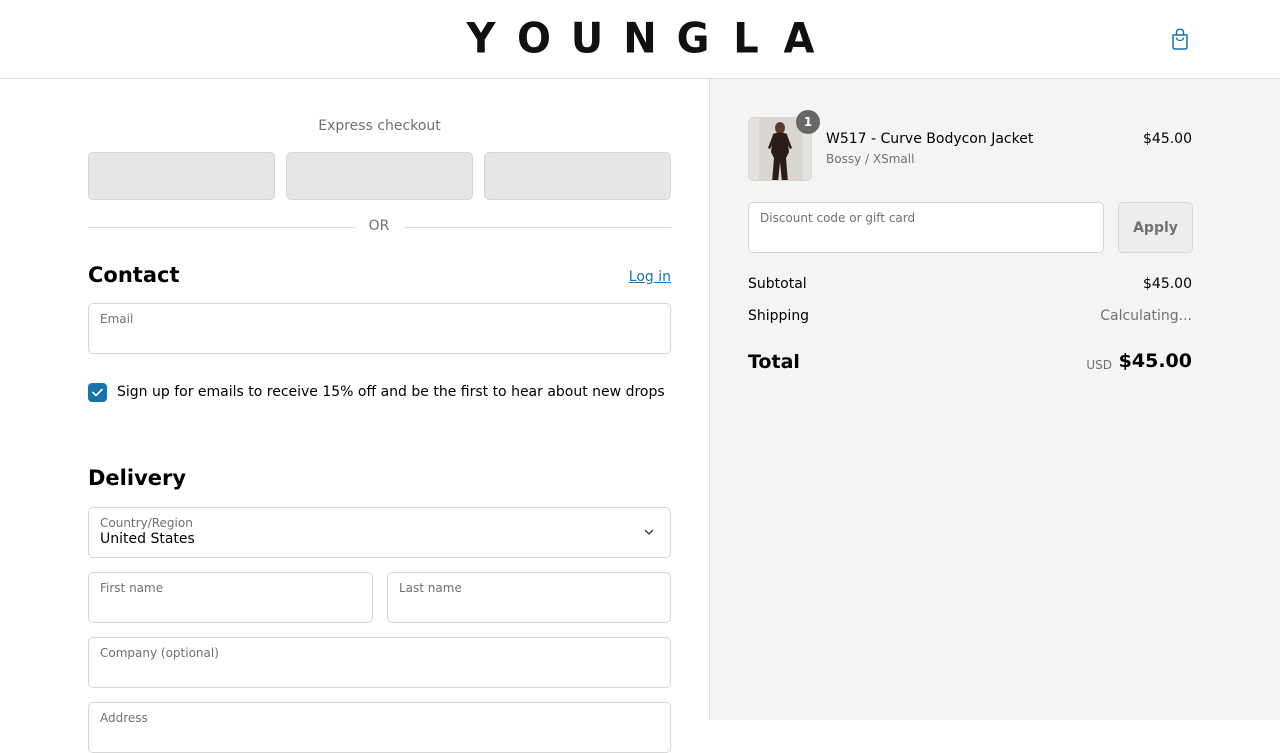  I want to click on cart-button, so click(1180, 39).